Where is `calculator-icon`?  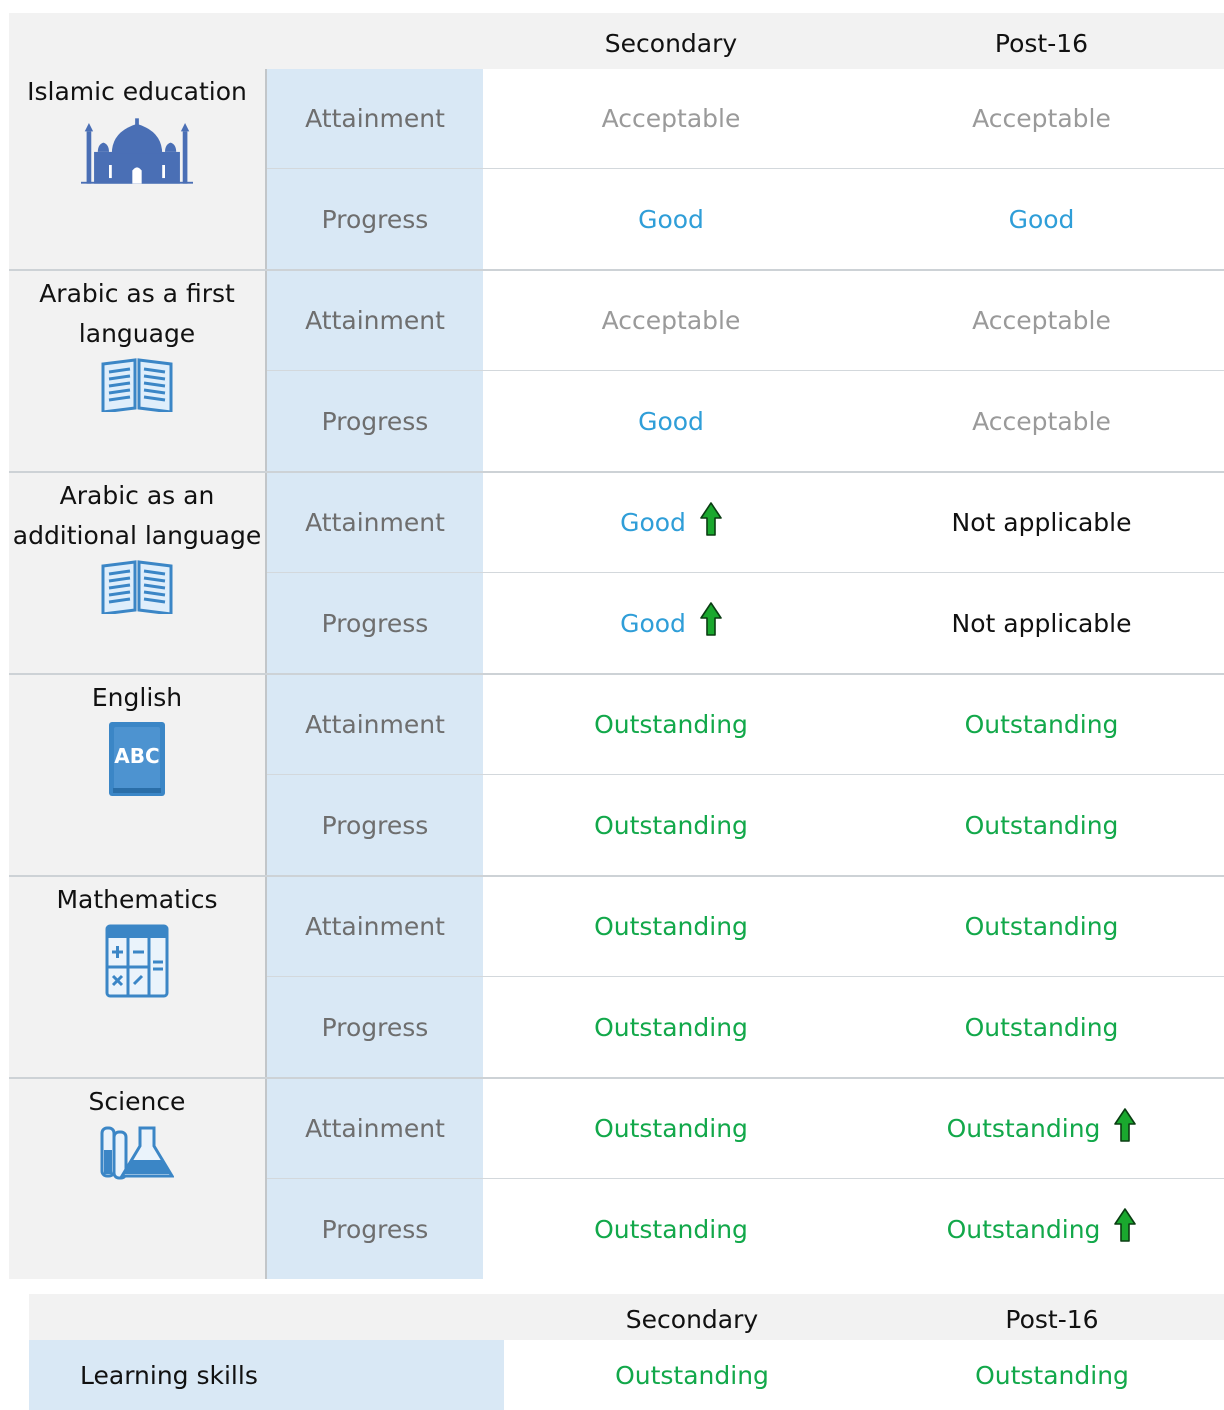
calculator-icon is located at coordinates (137, 961).